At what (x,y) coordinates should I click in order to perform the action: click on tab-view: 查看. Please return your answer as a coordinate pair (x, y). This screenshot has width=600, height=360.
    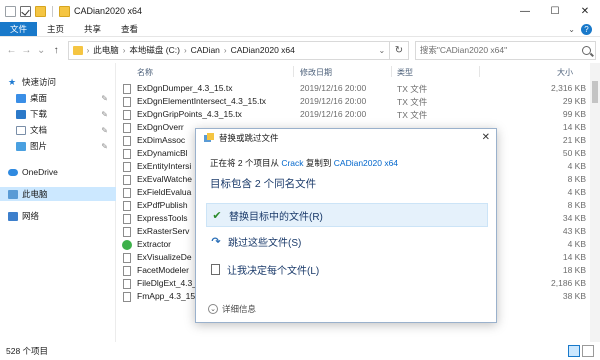
    Looking at the image, I should click on (129, 29).